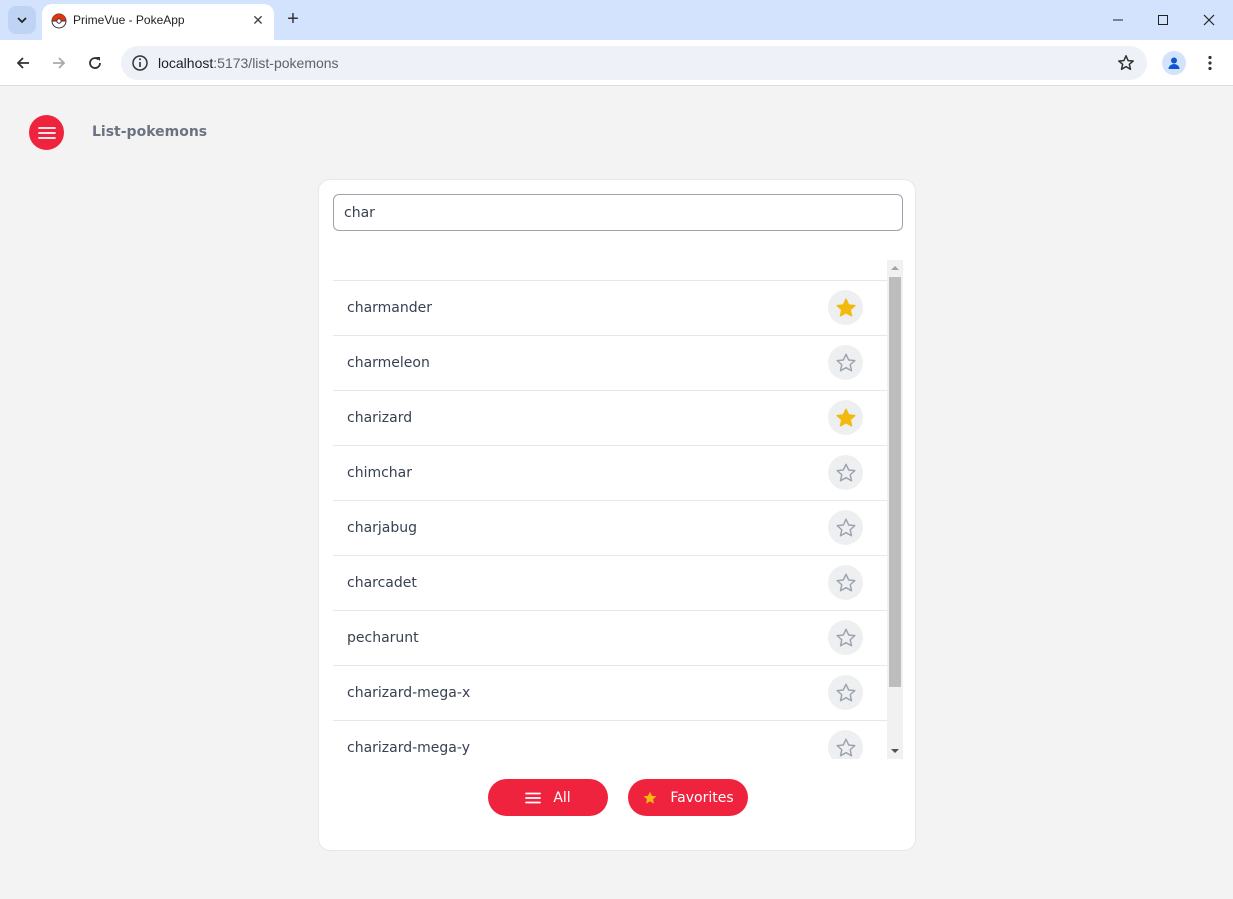  What do you see at coordinates (382, 528) in the screenshot?
I see `pokemon-name: charjabug` at bounding box center [382, 528].